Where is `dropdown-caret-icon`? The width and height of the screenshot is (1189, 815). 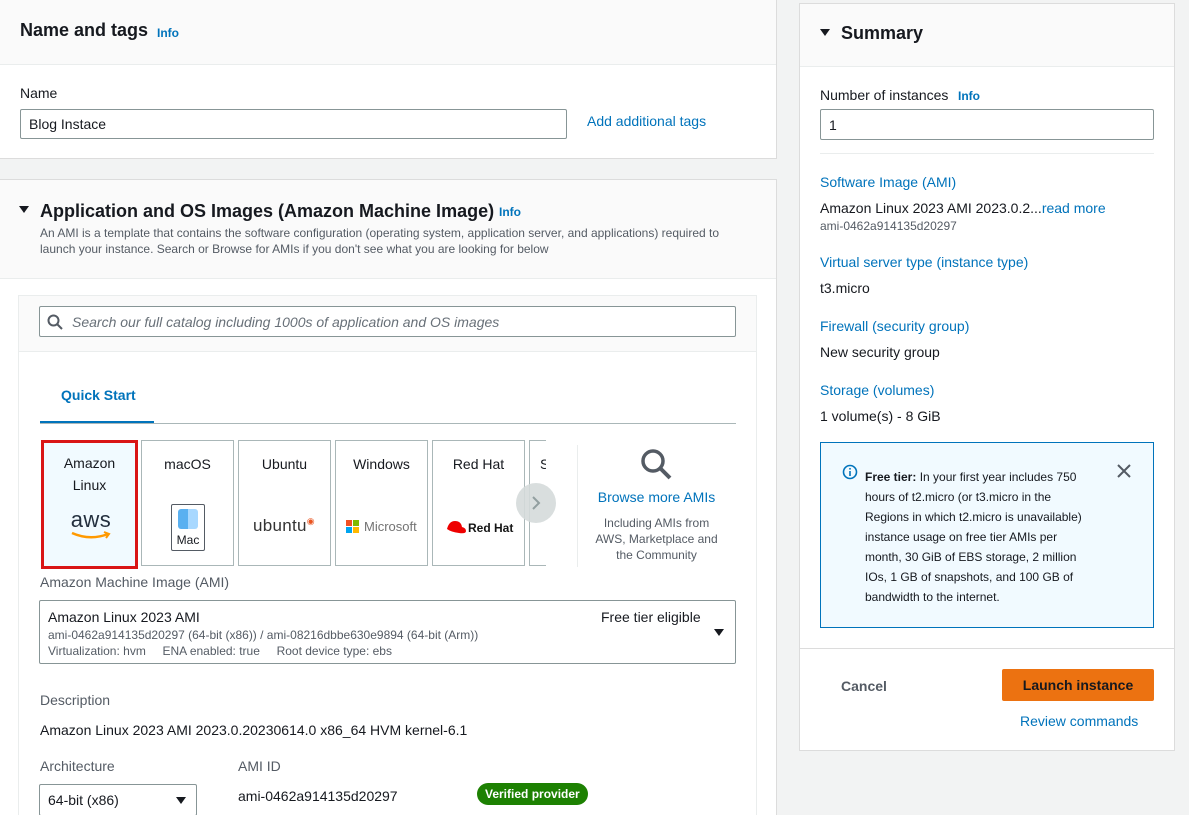
dropdown-caret-icon is located at coordinates (719, 632).